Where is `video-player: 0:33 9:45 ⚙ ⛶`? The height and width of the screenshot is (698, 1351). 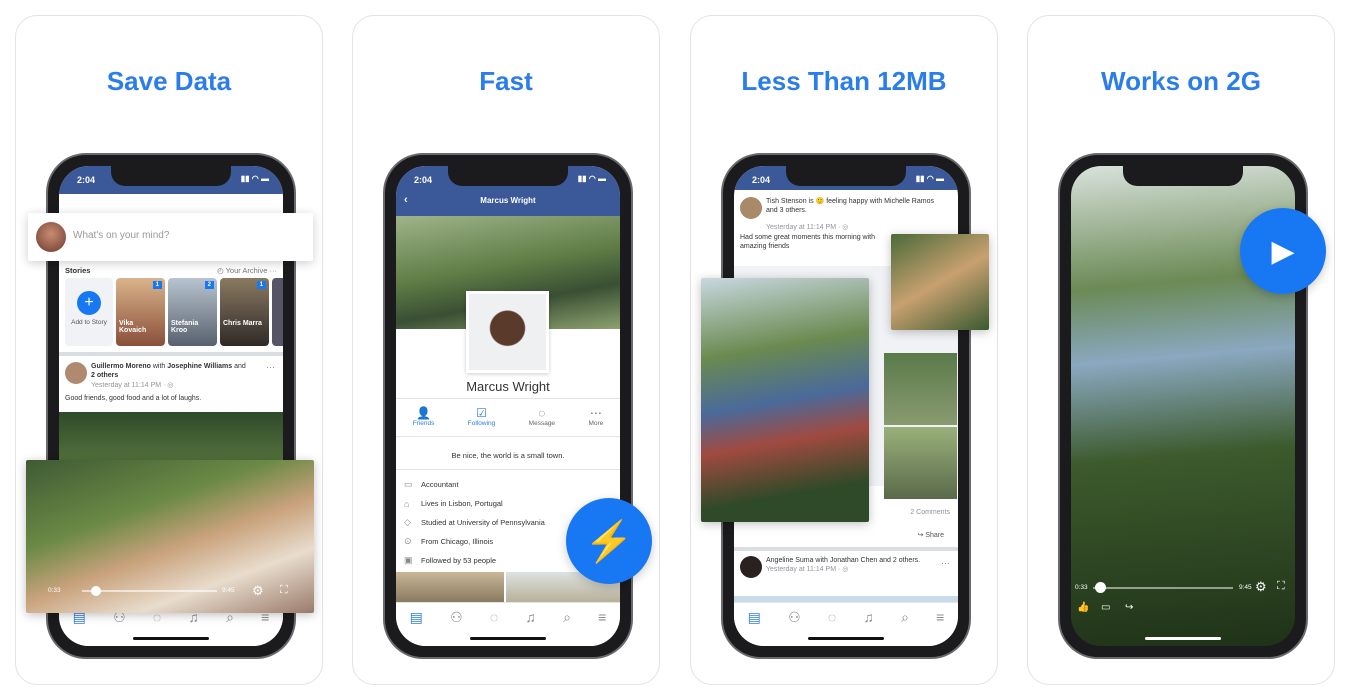
video-player: 0:33 9:45 ⚙ ⛶ is located at coordinates (170, 536).